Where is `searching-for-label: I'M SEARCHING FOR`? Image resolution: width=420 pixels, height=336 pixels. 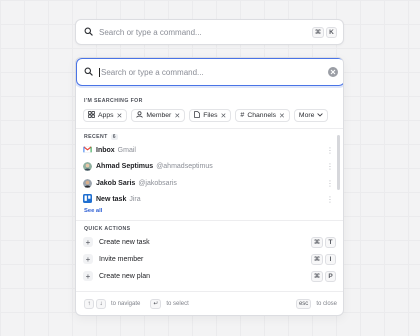
searching-for-label: I'M SEARCHING FOR is located at coordinates (113, 101).